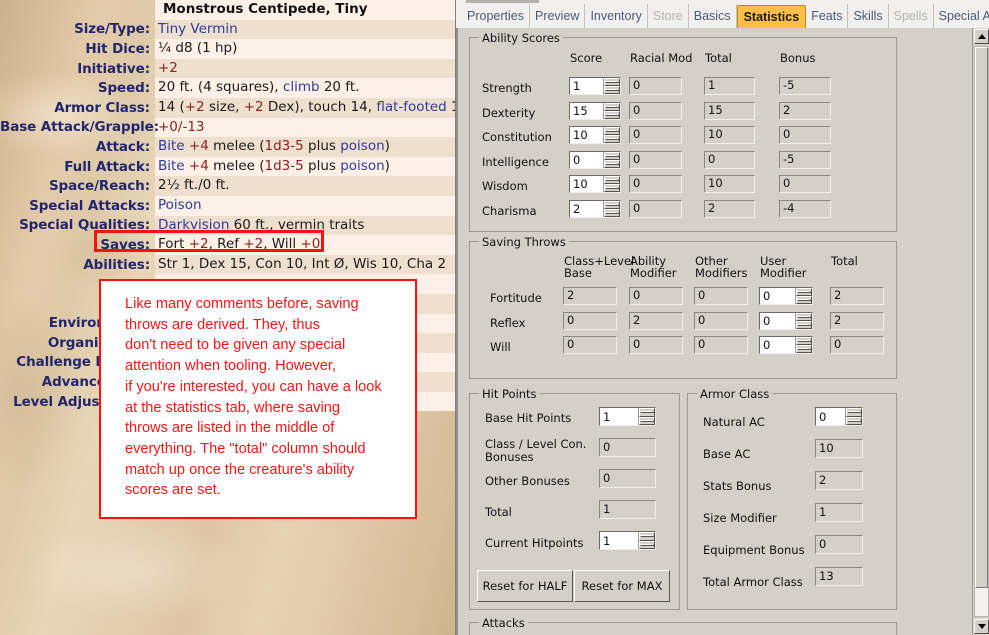 Image resolution: width=989 pixels, height=635 pixels. I want to click on ability-score-spinner-wisdom-stepper, so click(611, 184).